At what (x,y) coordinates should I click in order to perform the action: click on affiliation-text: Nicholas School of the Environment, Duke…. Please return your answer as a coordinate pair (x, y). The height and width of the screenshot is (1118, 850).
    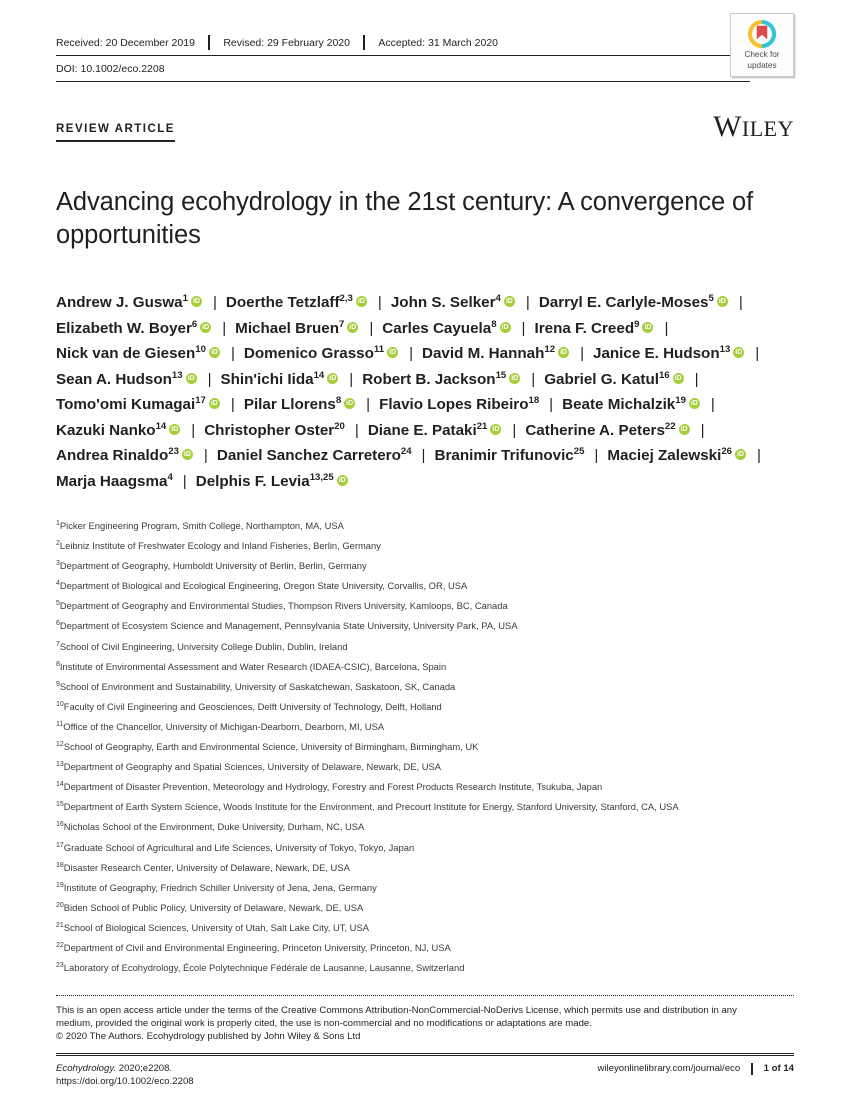
    Looking at the image, I should click on (214, 827).